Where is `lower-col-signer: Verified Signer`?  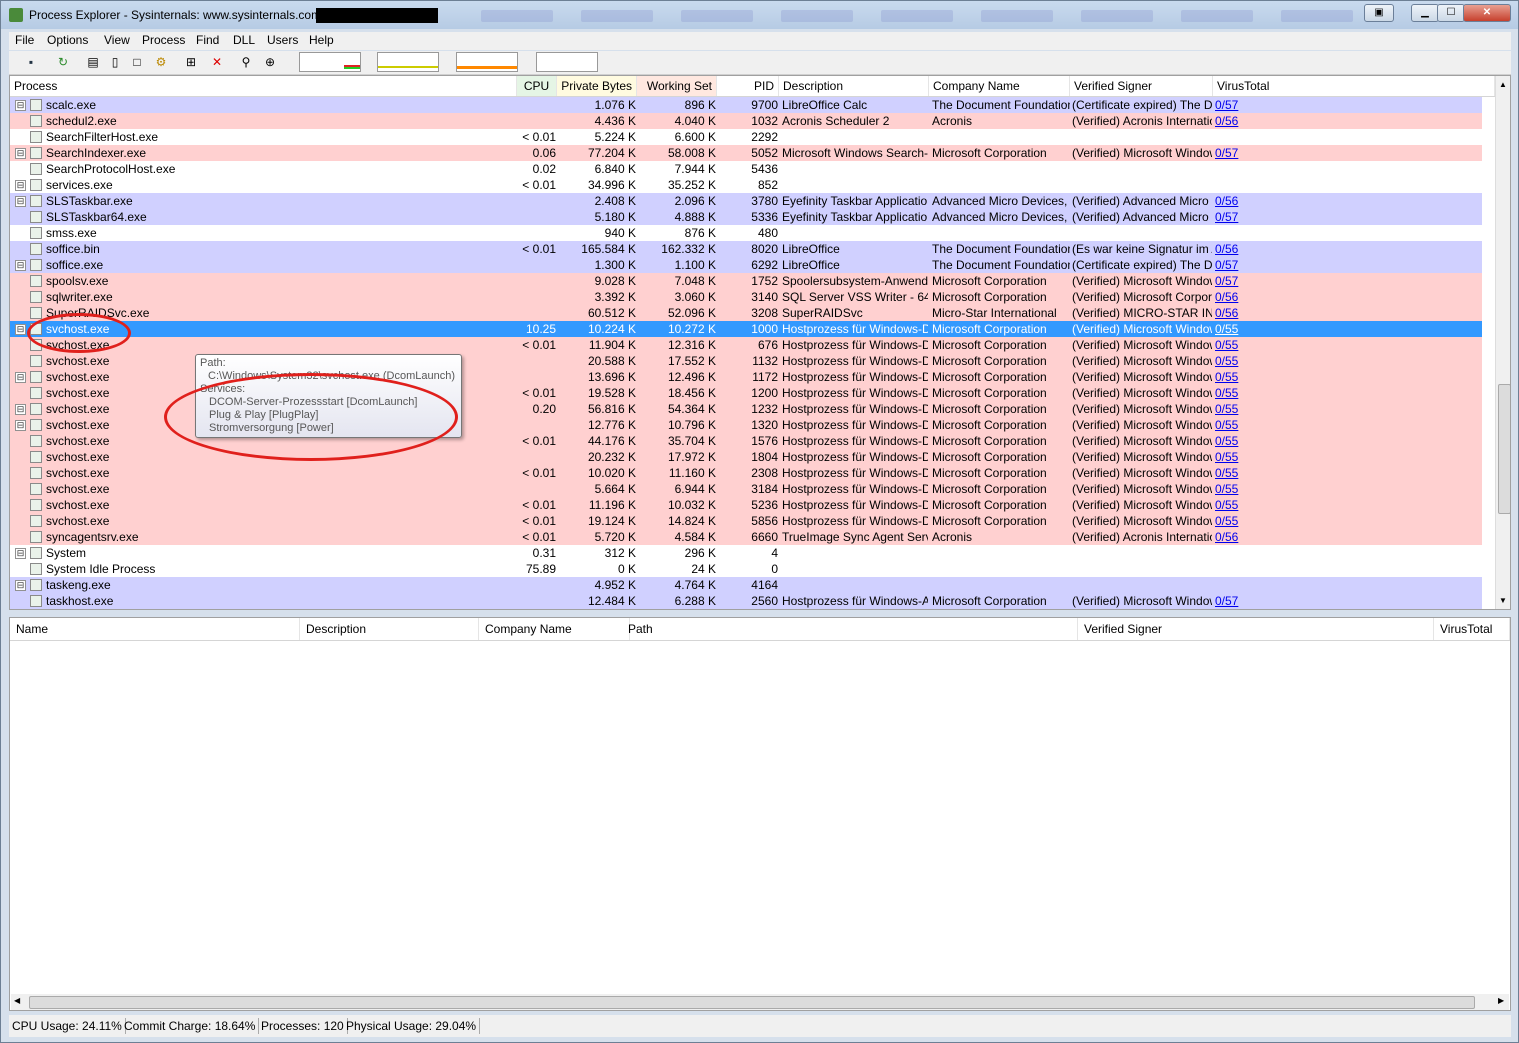
lower-col-signer: Verified Signer is located at coordinates (1256, 629).